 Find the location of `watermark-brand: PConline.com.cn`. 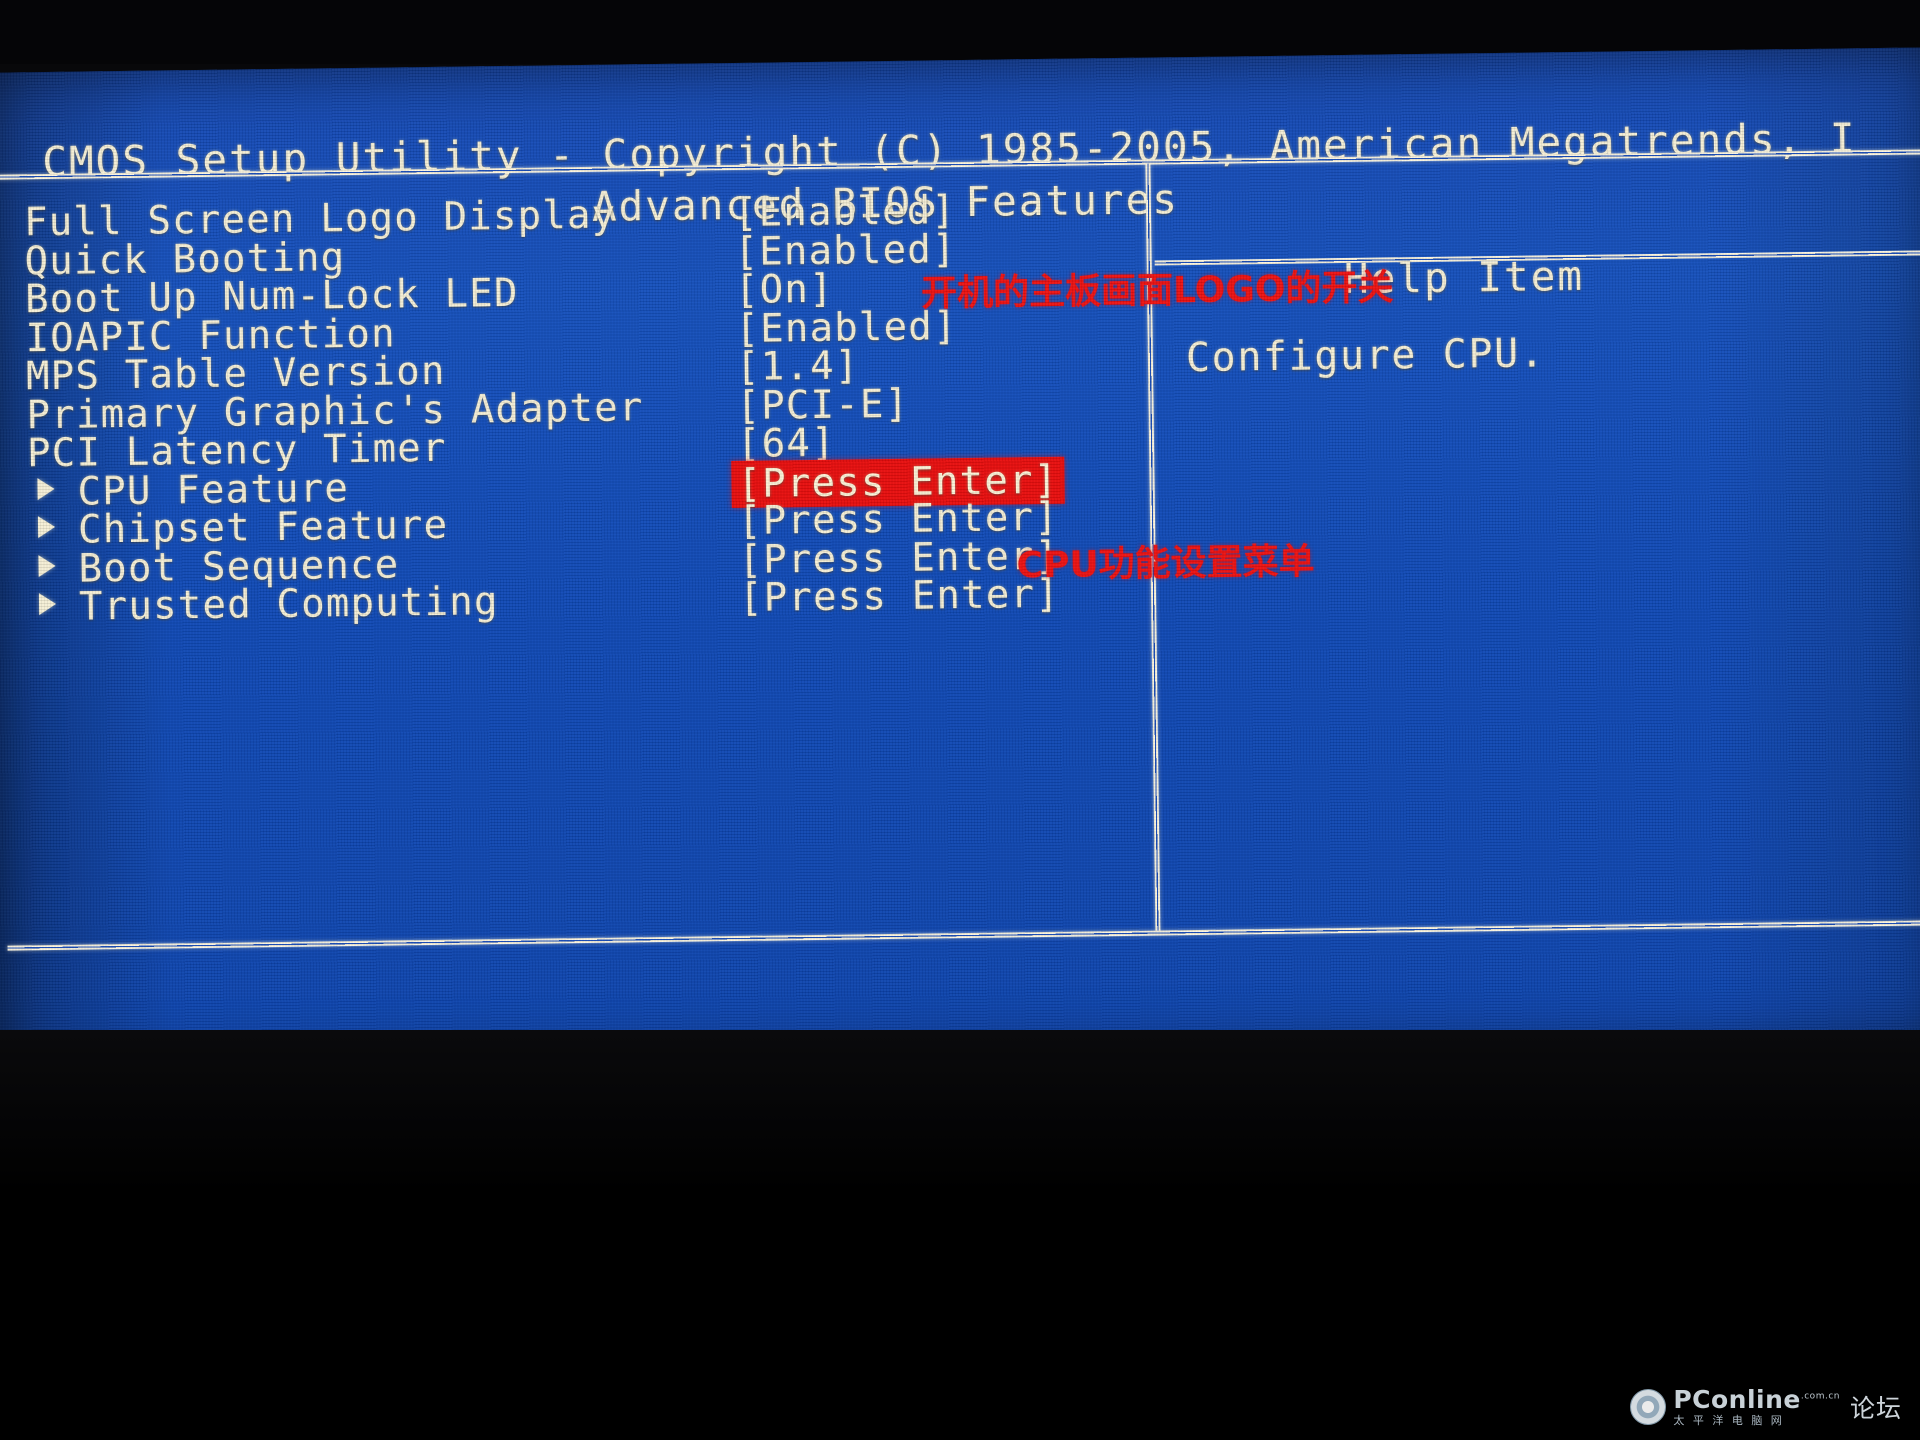

watermark-brand: PConline.com.cn is located at coordinates (1756, 1399).